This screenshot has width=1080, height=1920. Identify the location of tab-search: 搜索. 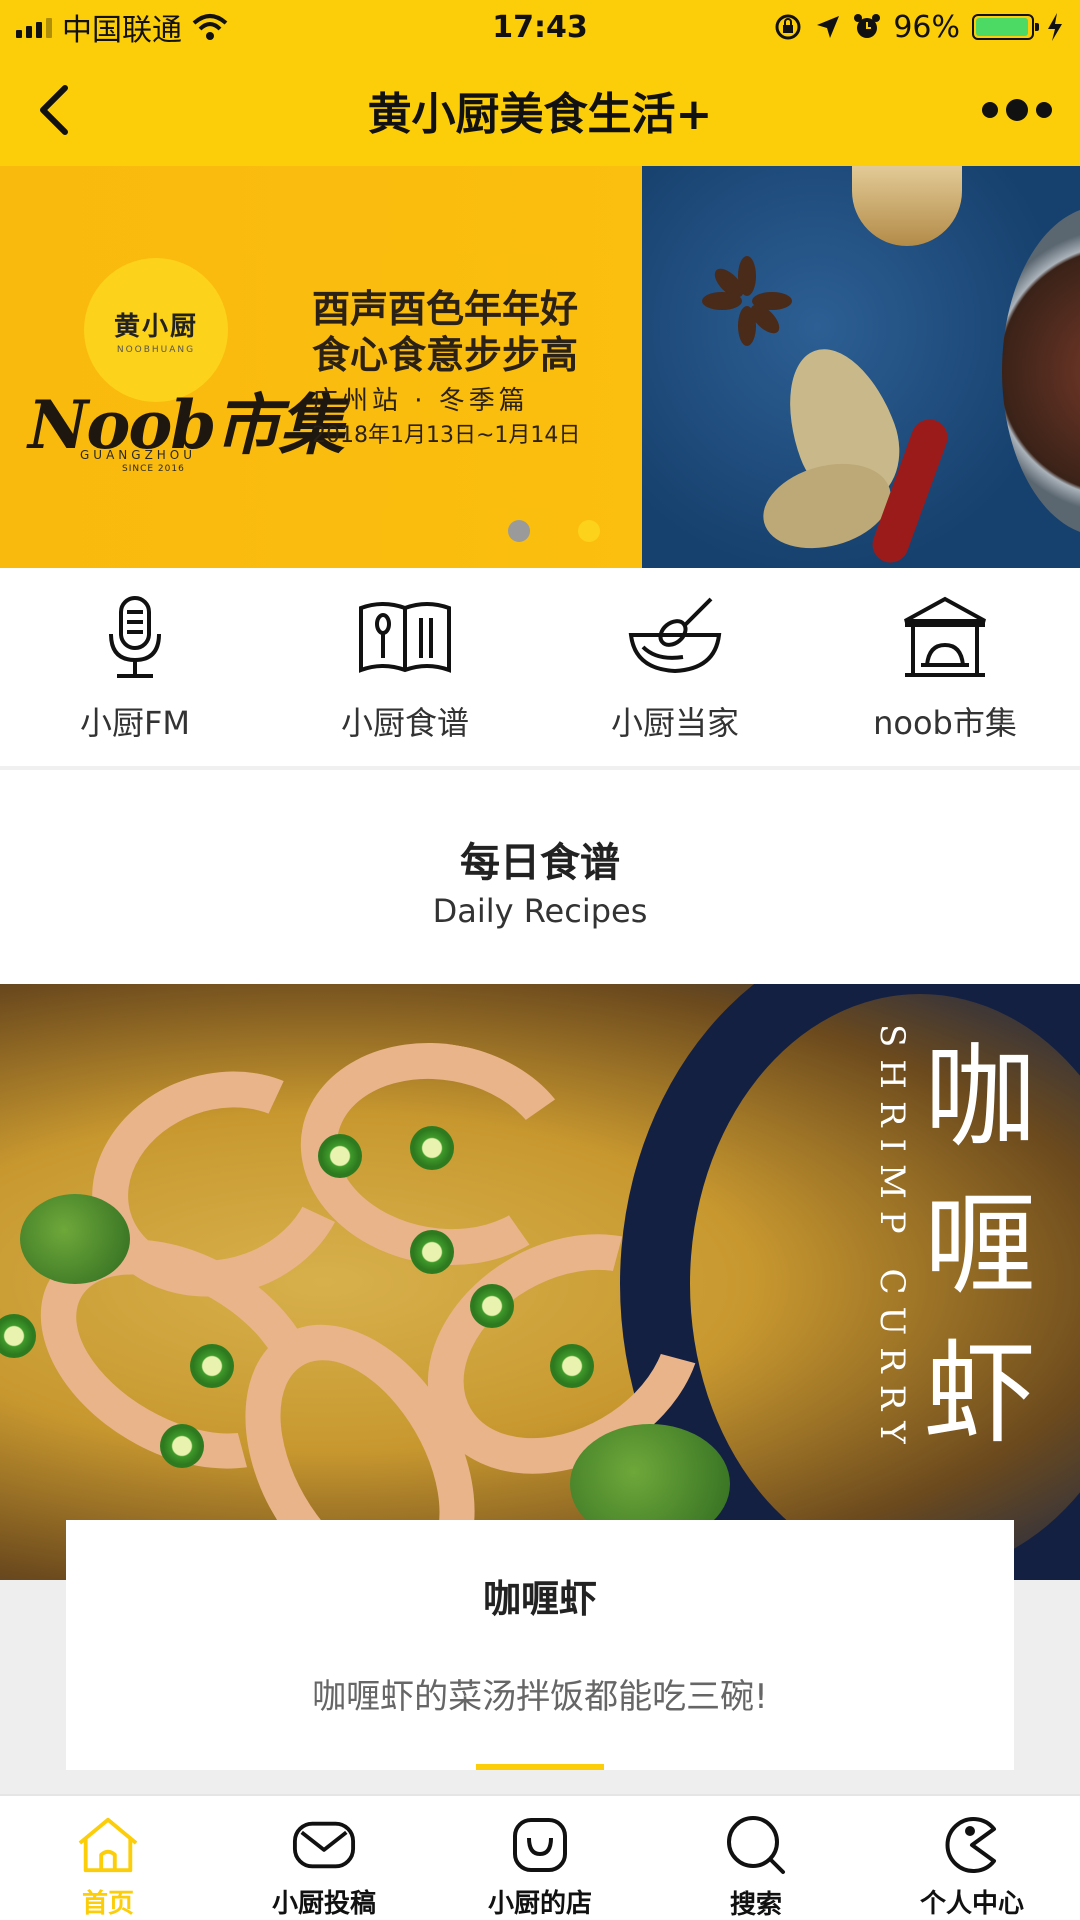
(756, 1858).